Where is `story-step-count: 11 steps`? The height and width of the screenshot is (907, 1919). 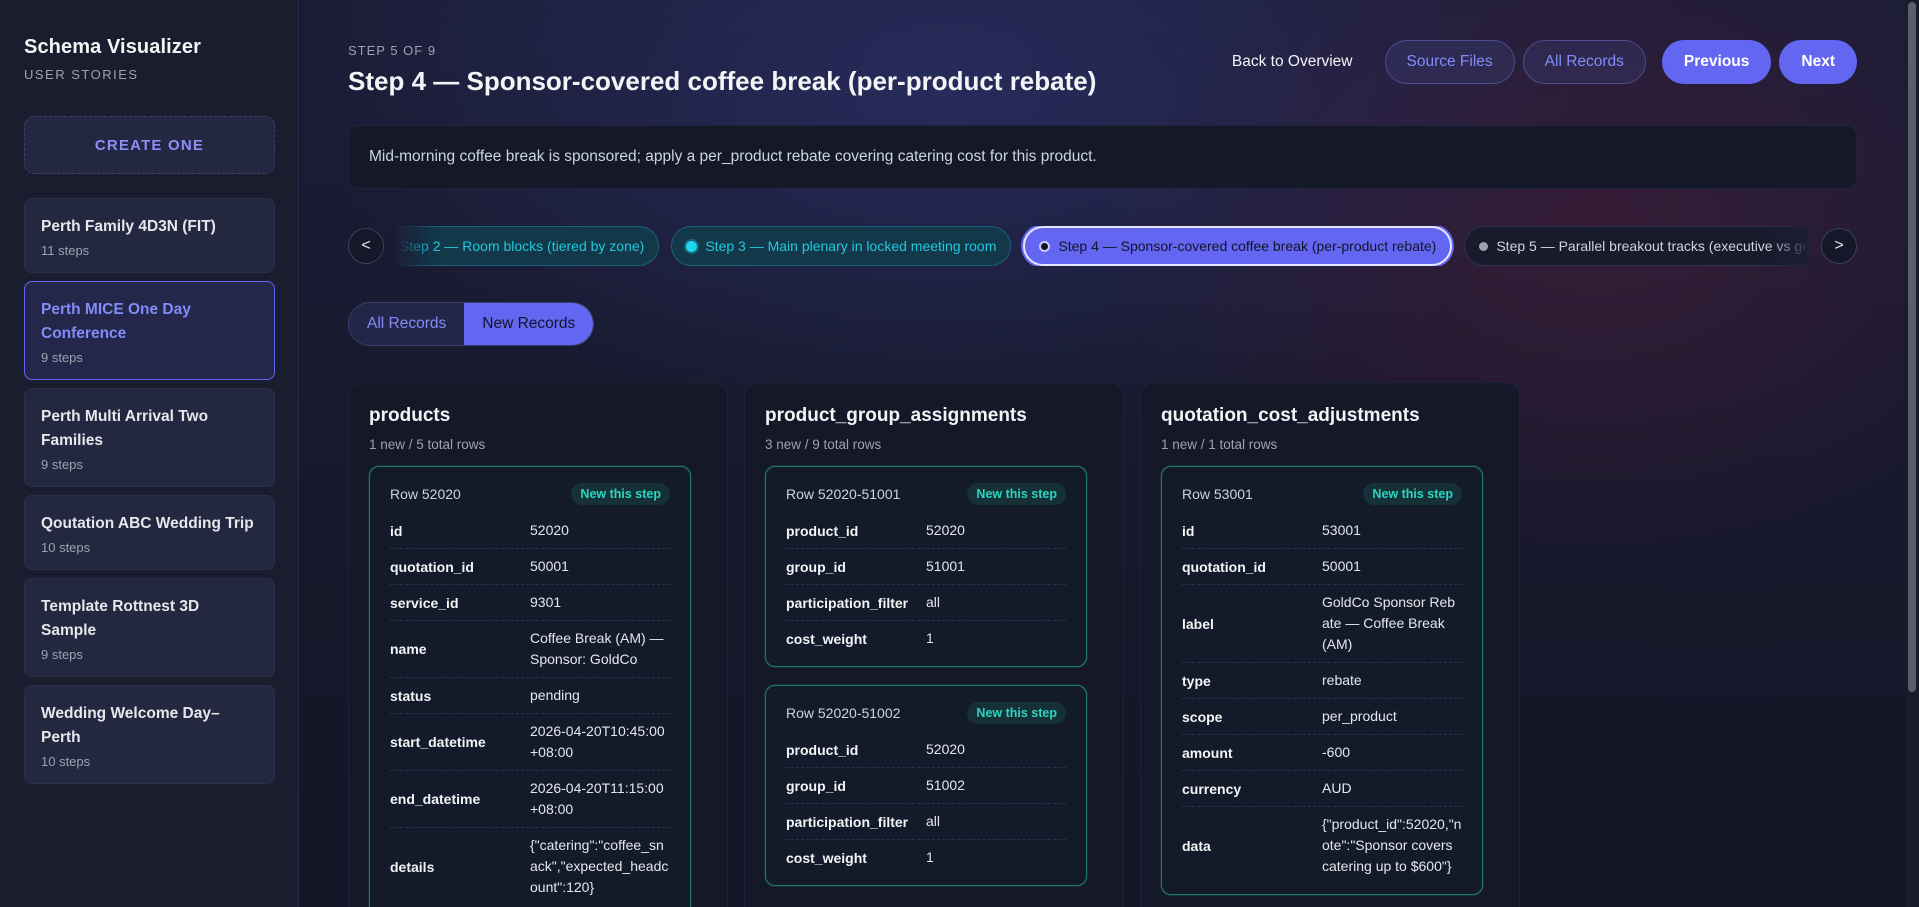 story-step-count: 11 steps is located at coordinates (65, 250).